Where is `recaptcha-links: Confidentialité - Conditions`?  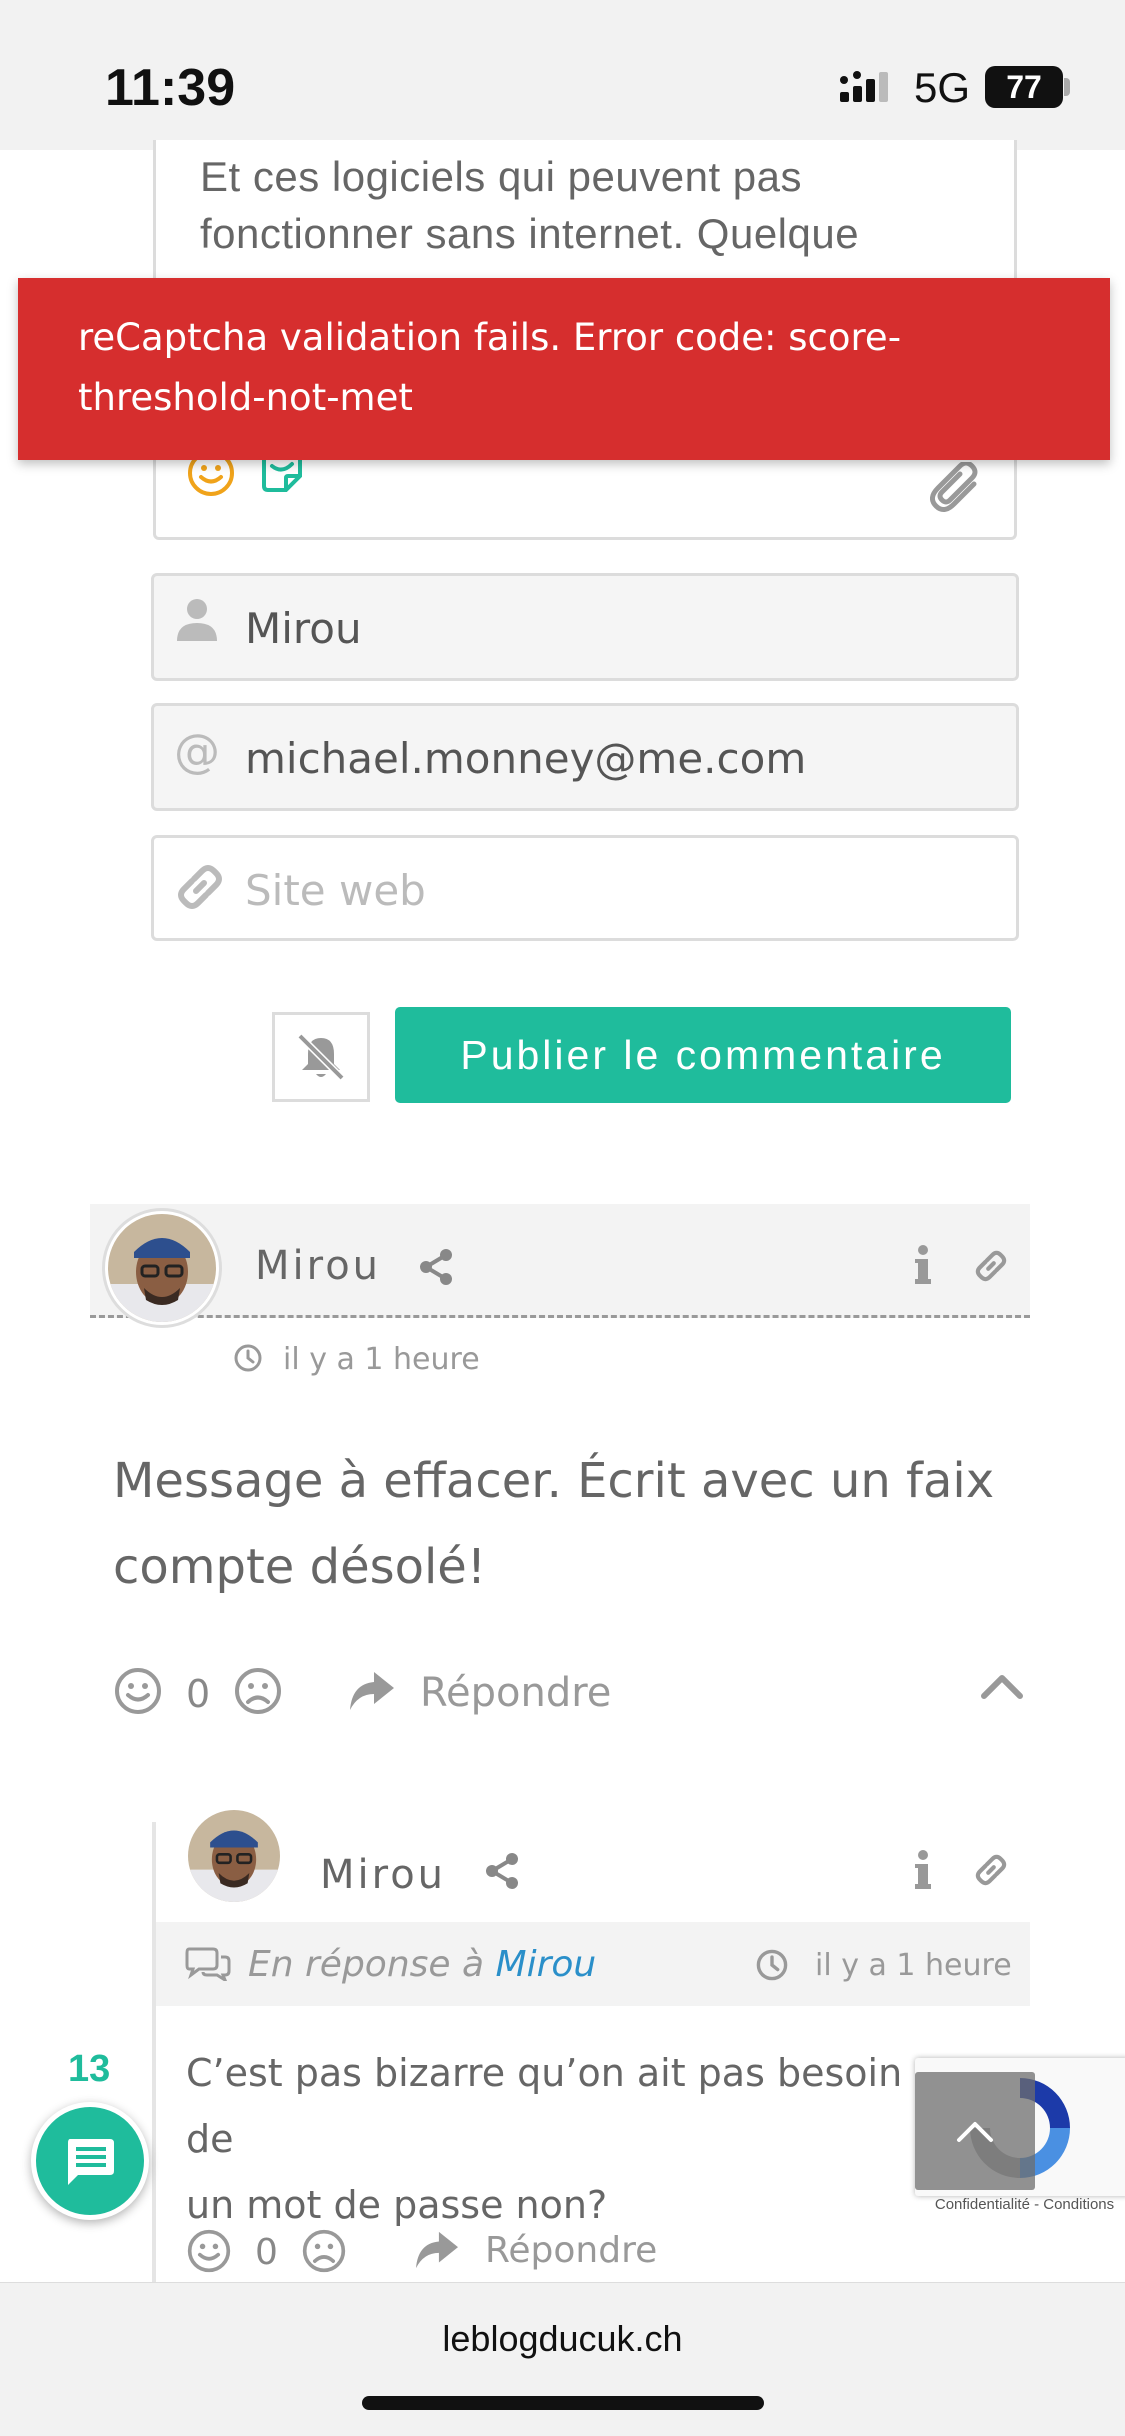 recaptcha-links: Confidentialité - Conditions is located at coordinates (1023, 2204).